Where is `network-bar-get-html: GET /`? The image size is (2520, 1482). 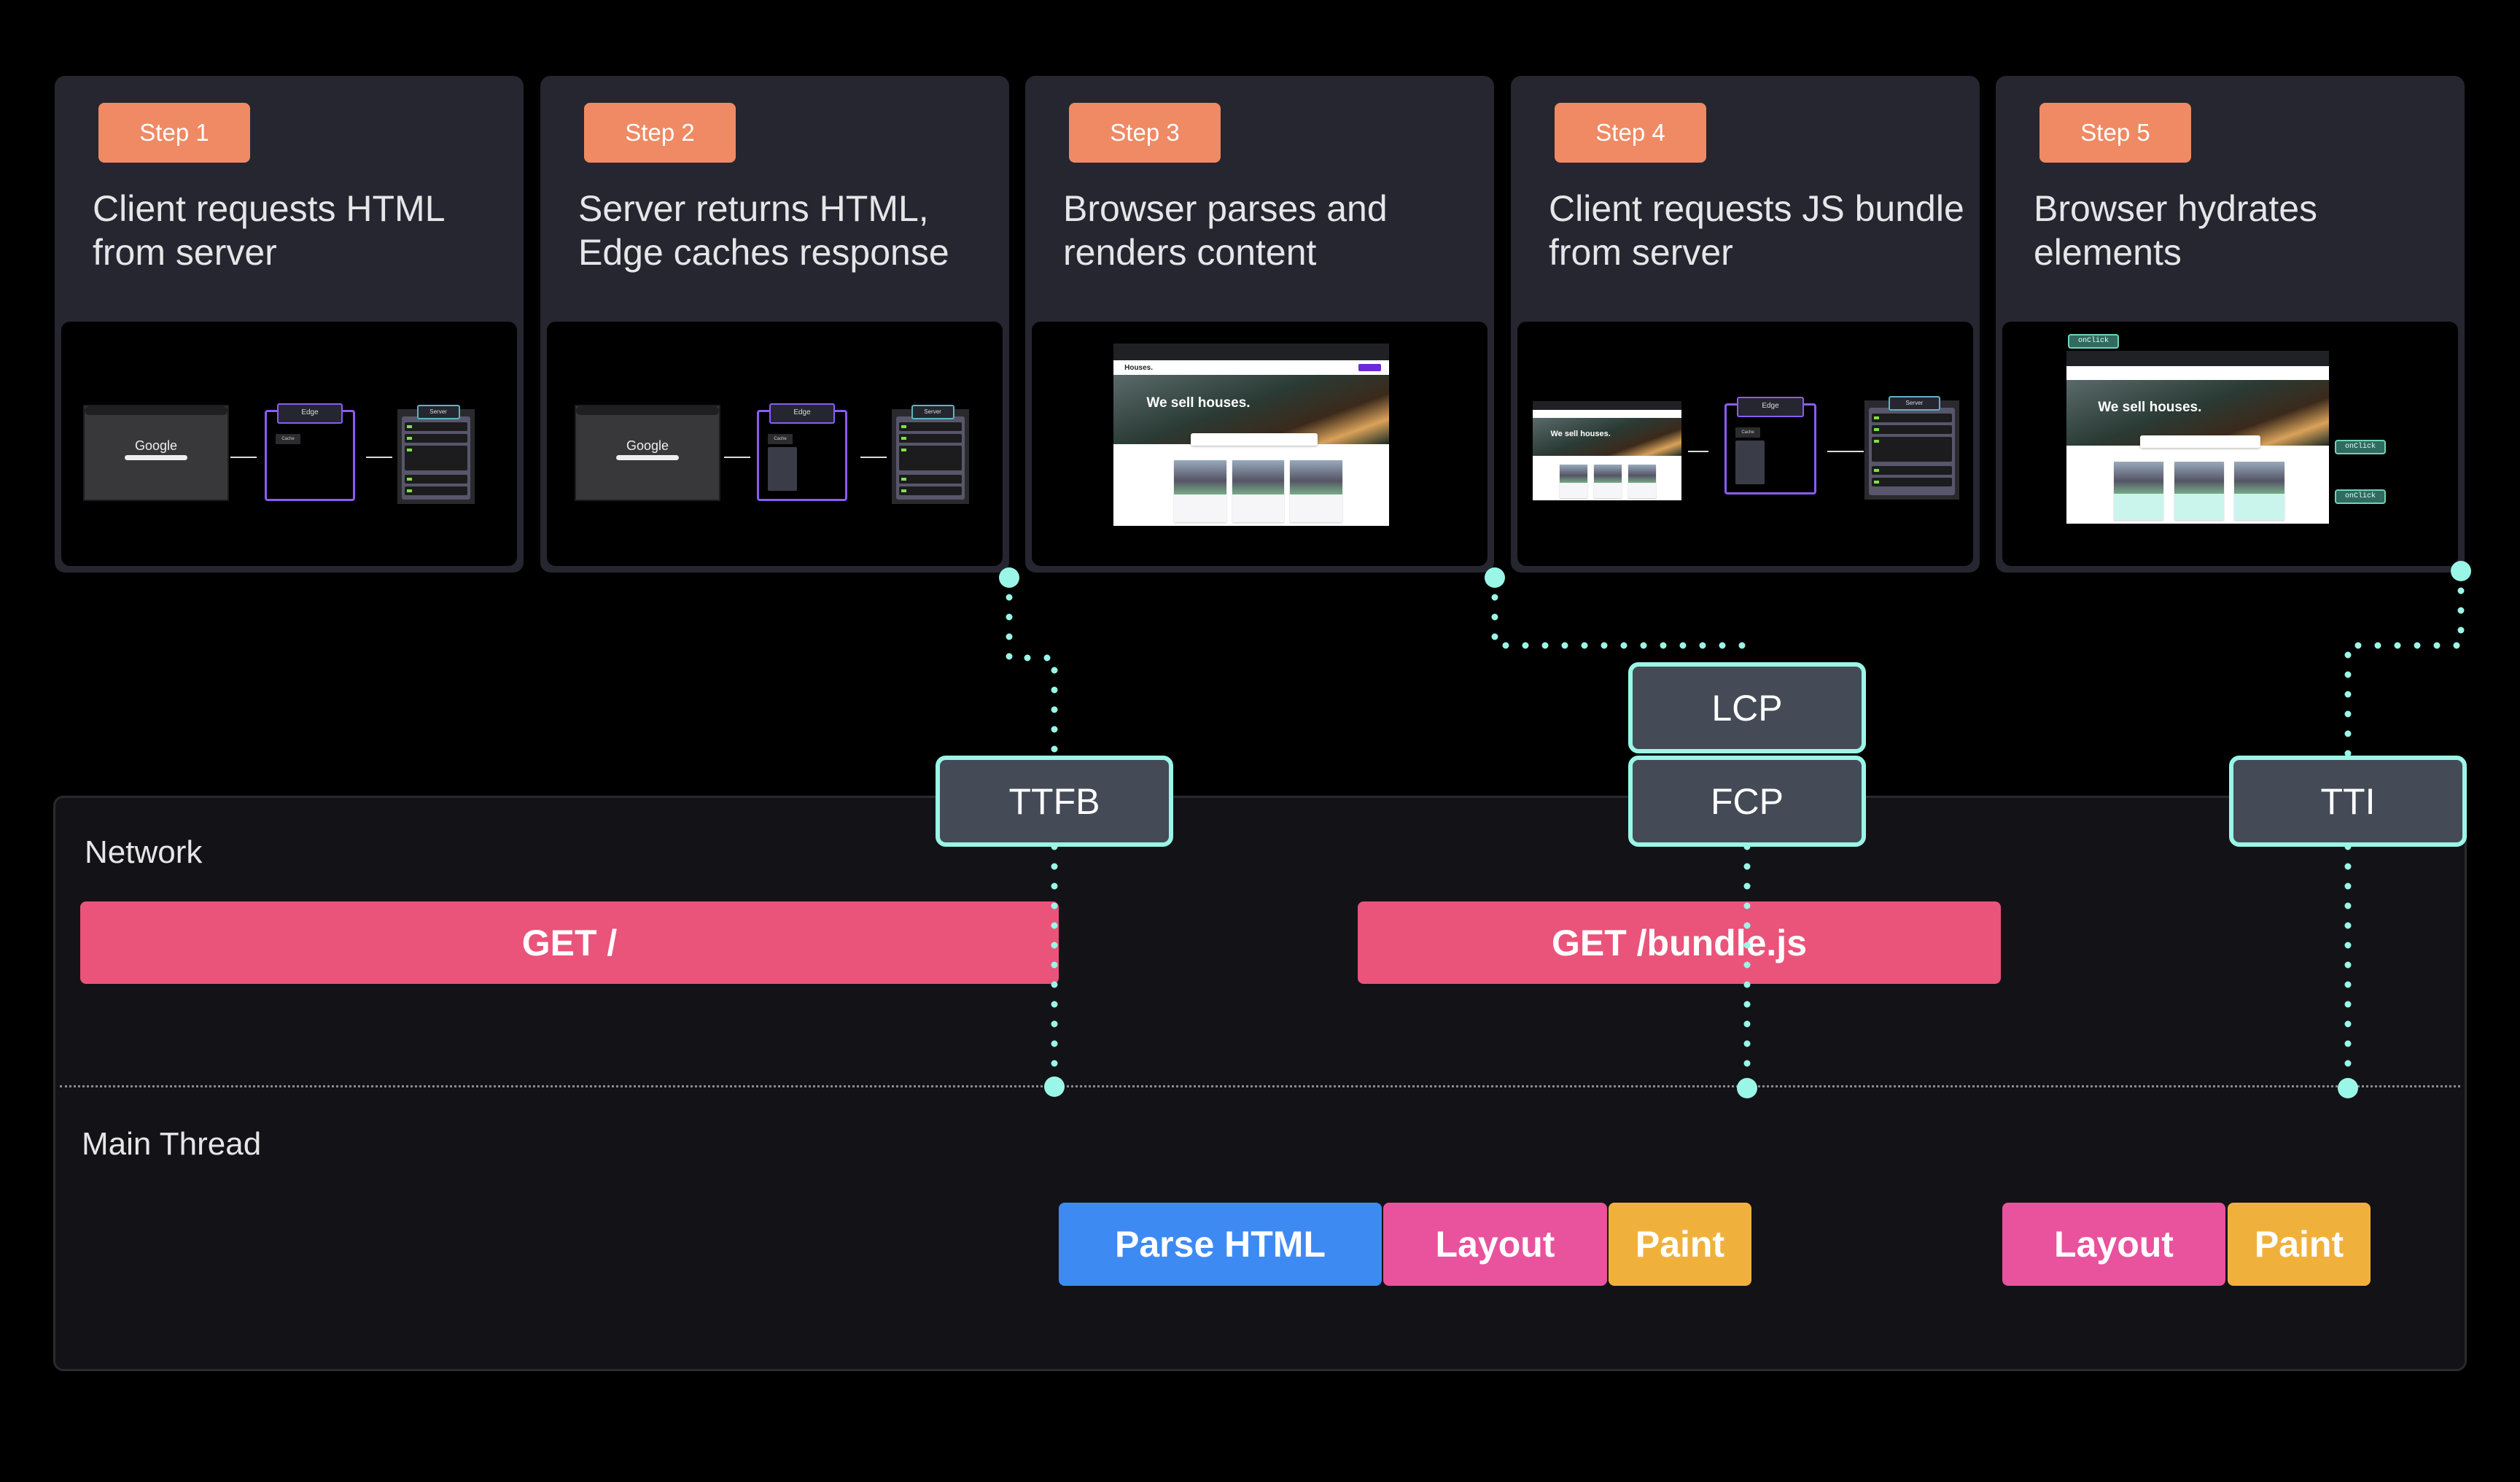
network-bar-get-html: GET / is located at coordinates (569, 942).